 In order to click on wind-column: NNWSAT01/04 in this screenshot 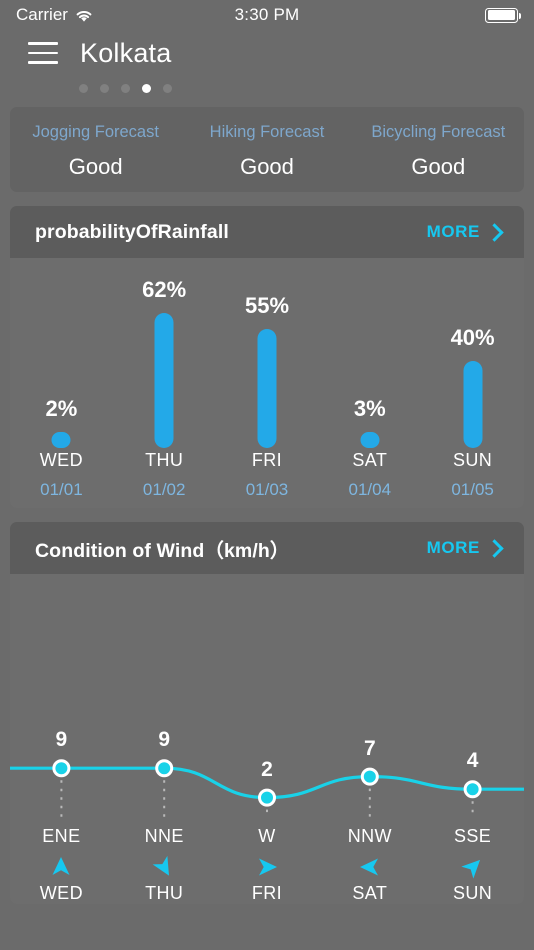, I will do `click(369, 865)`.